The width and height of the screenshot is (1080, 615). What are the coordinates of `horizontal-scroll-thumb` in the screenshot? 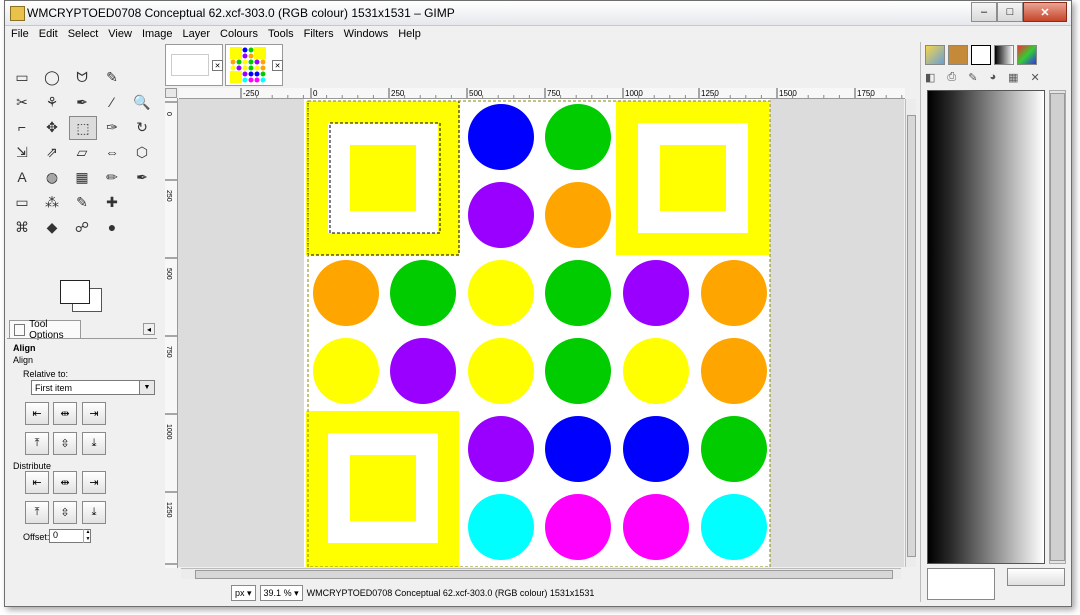 It's located at (544, 574).